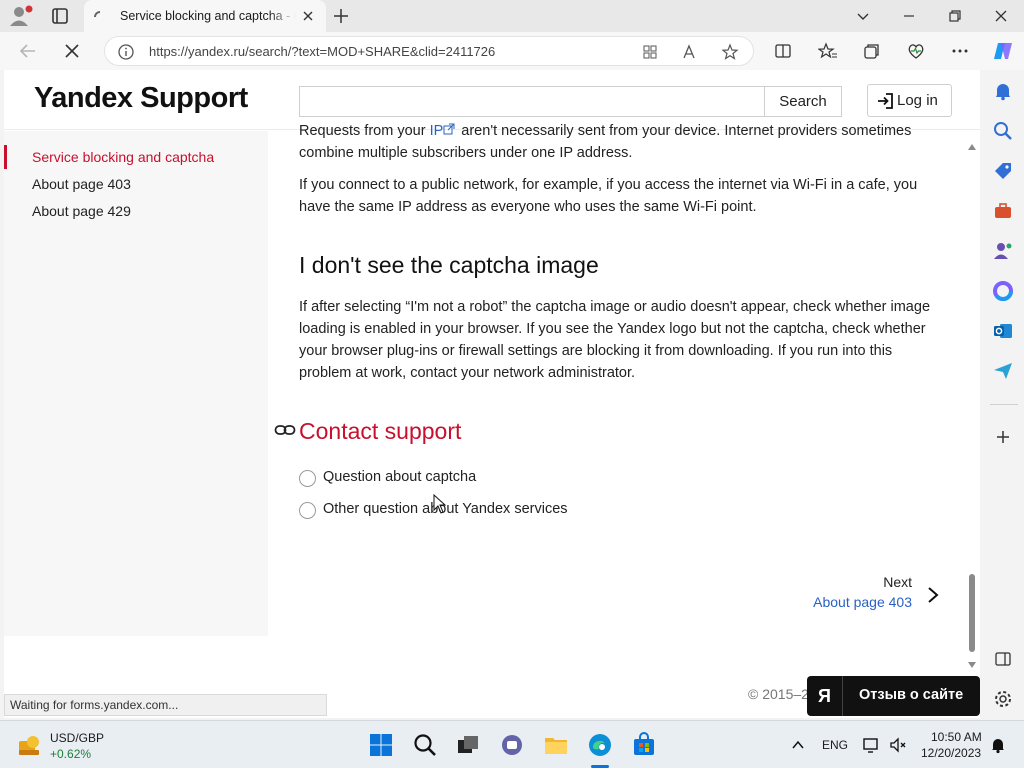 Image resolution: width=1024 pixels, height=768 pixels. Describe the element at coordinates (532, 101) in the screenshot. I see `search-input` at that location.